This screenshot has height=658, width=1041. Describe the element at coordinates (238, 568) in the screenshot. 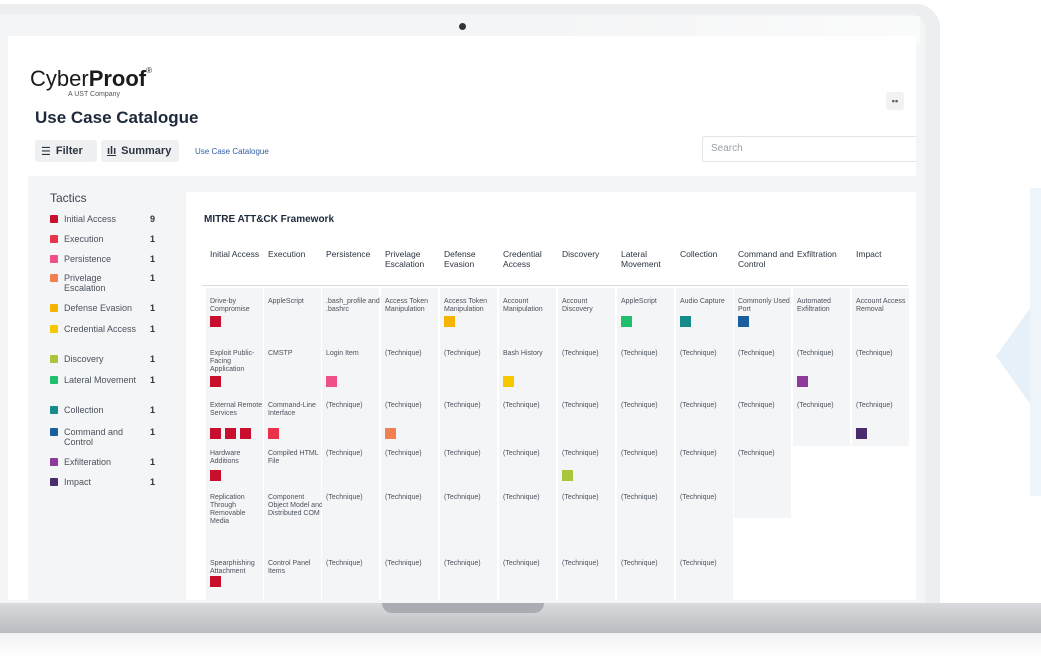

I see `technique-cell: Spearphishing Attachment` at that location.